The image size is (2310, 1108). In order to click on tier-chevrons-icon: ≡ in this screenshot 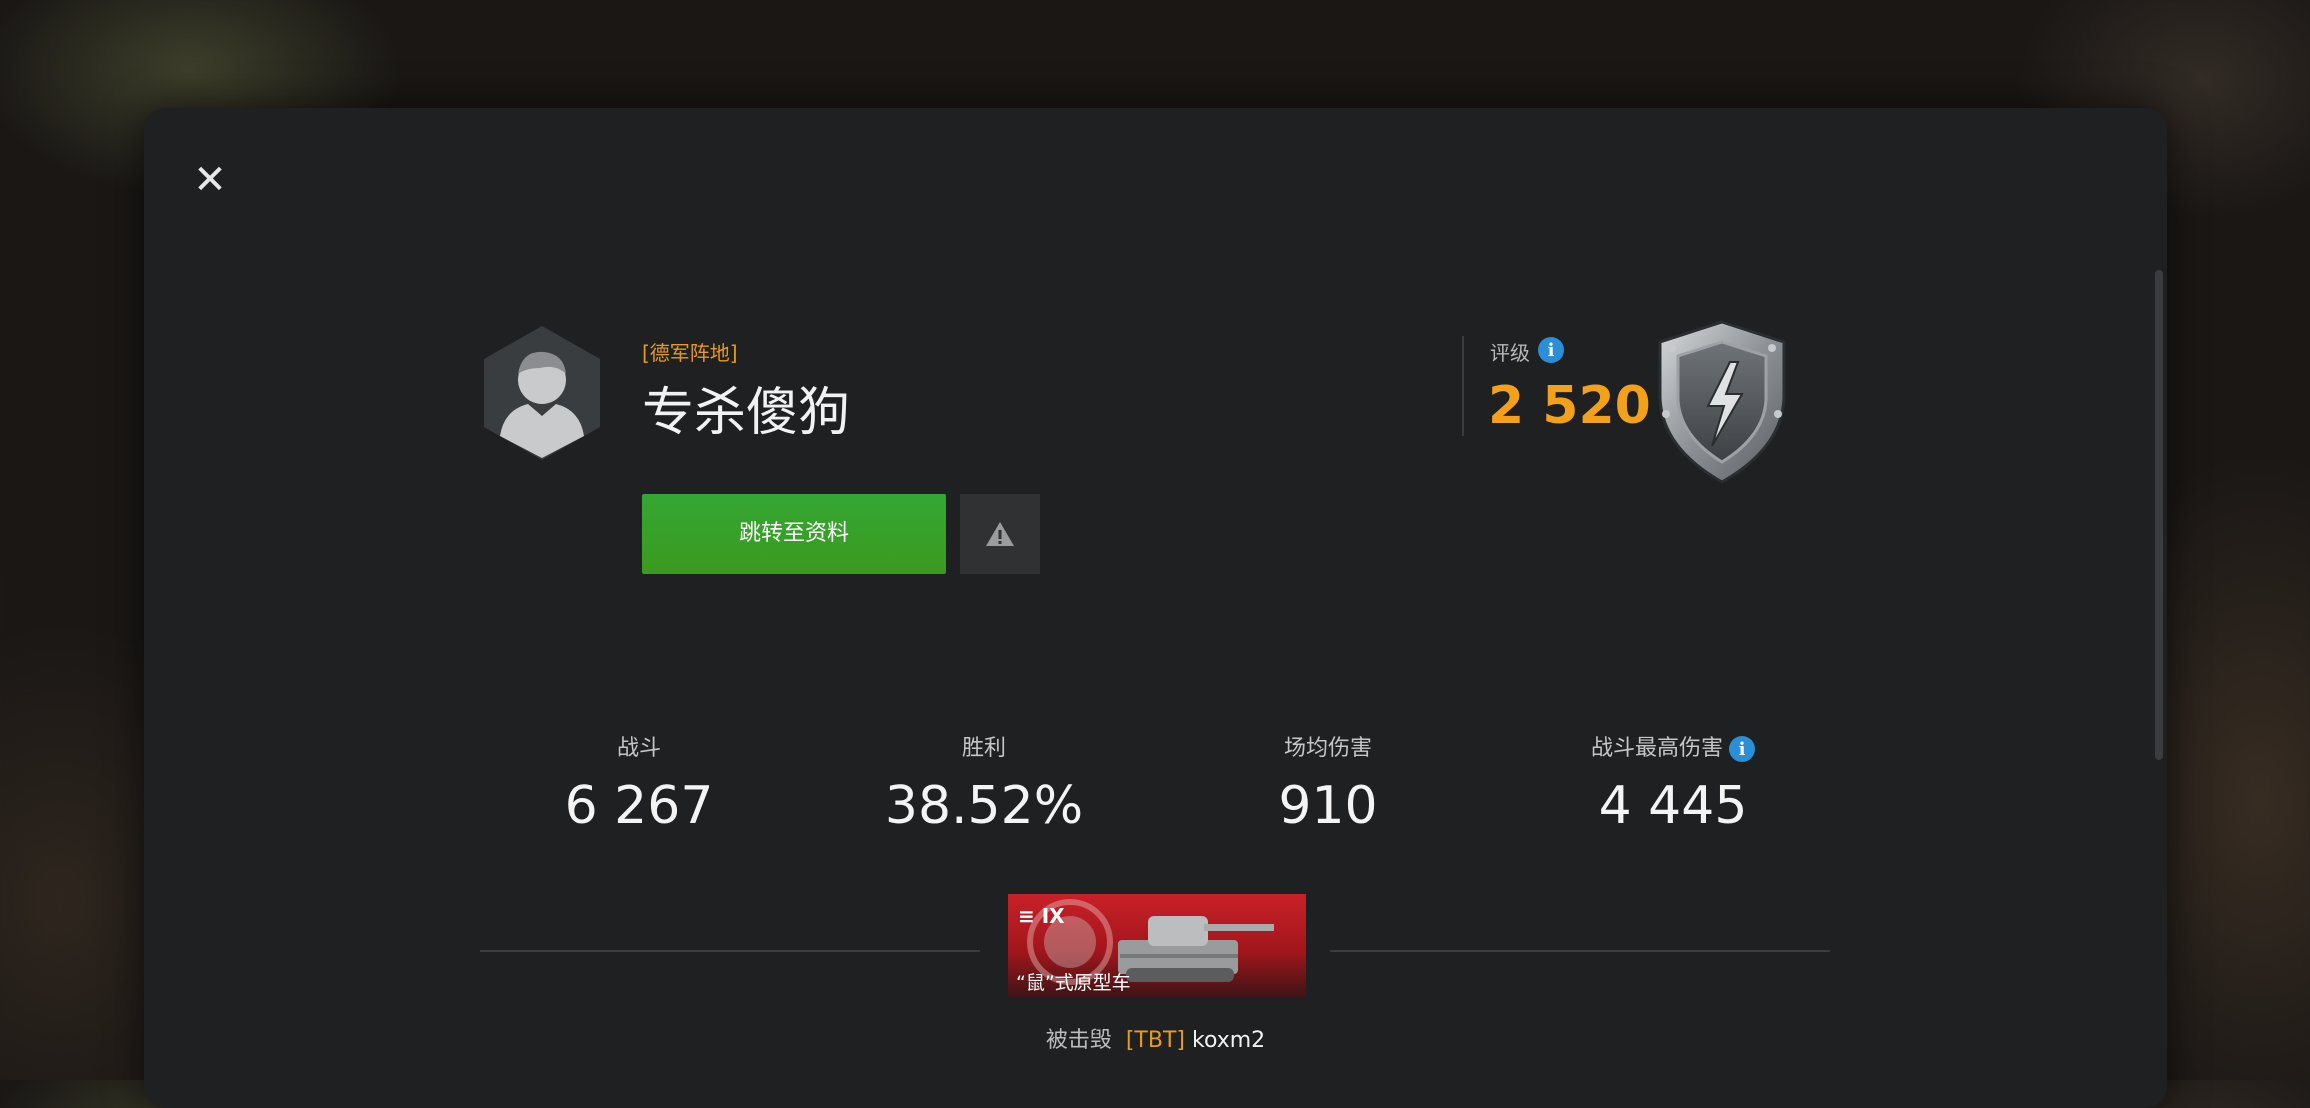, I will do `click(1026, 916)`.